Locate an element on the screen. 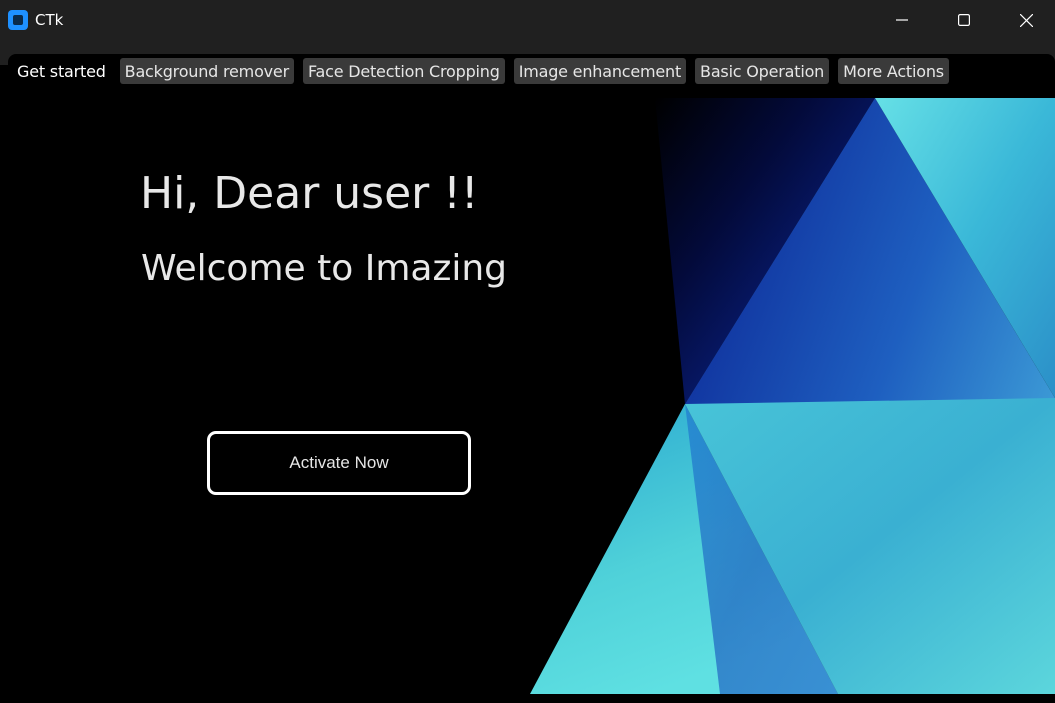 The width and height of the screenshot is (1055, 703). minimize-button is located at coordinates (902, 20).